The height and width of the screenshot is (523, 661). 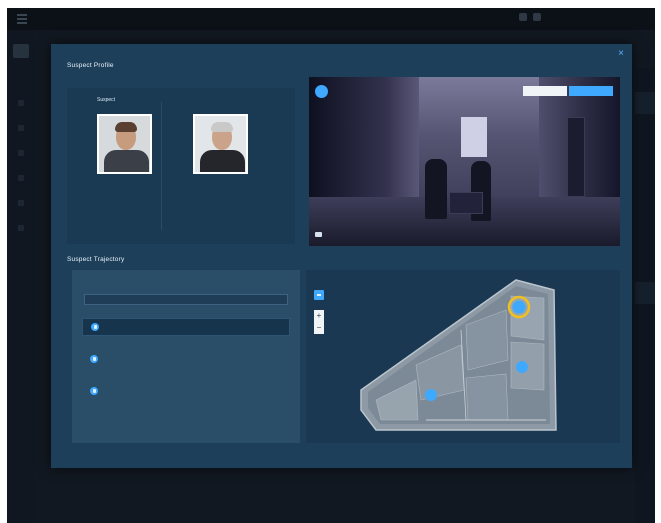 What do you see at coordinates (523, 17) in the screenshot?
I see `notification-icon` at bounding box center [523, 17].